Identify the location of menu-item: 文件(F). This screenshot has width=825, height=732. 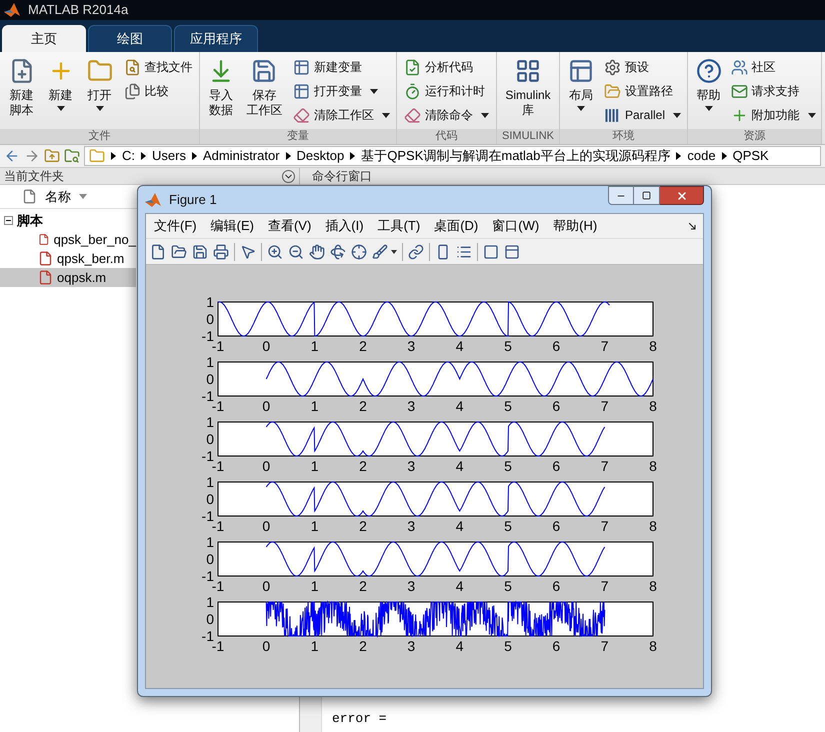
(175, 226).